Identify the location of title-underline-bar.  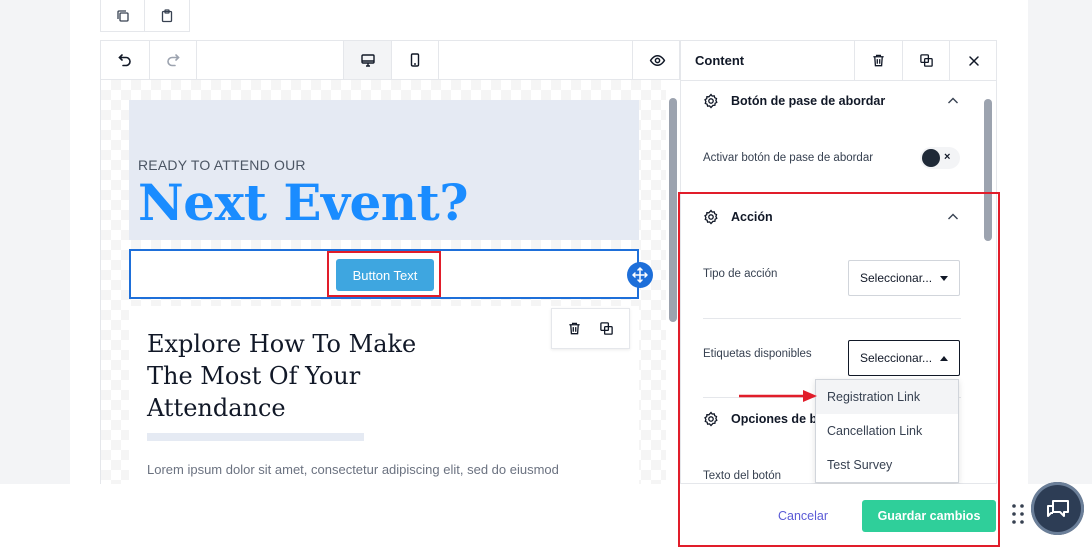
(255, 437).